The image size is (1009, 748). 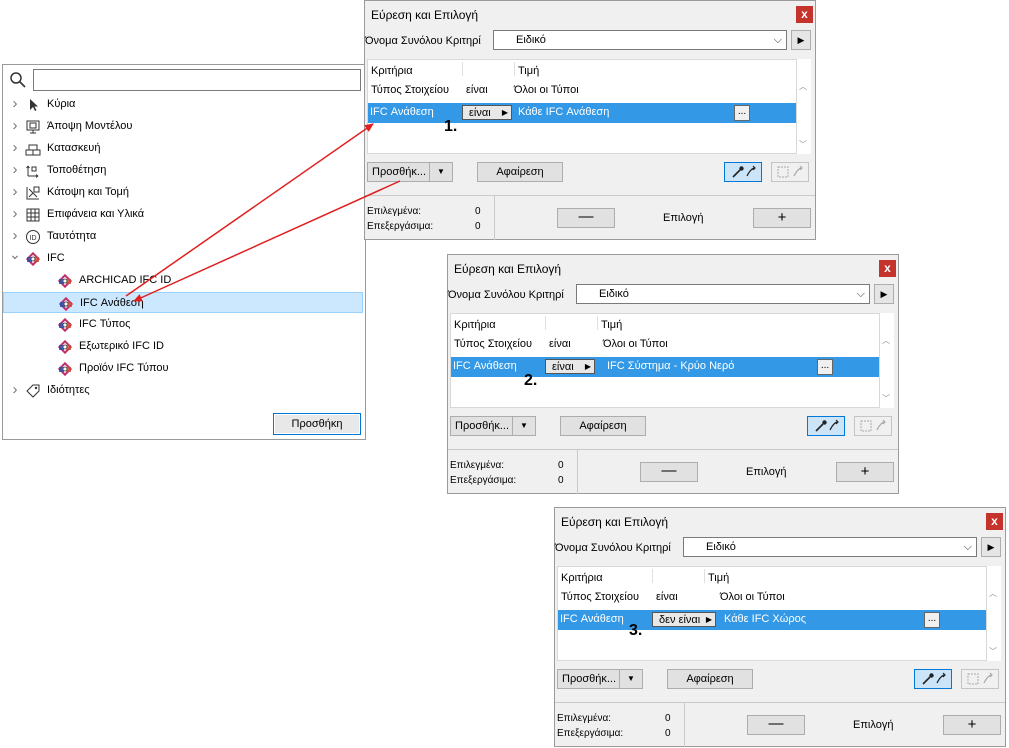 I want to click on tag-icon, so click(x=33, y=391).